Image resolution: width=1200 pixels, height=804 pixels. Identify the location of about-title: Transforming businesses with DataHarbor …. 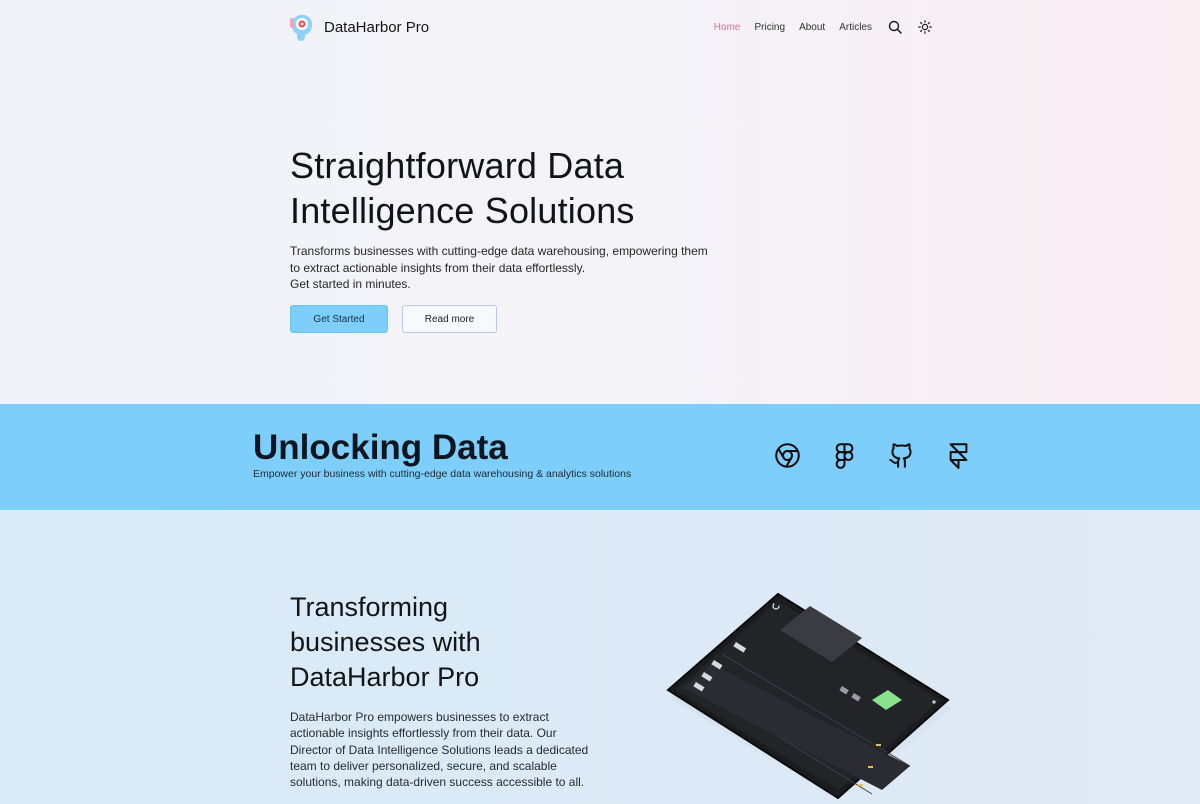
(450, 642).